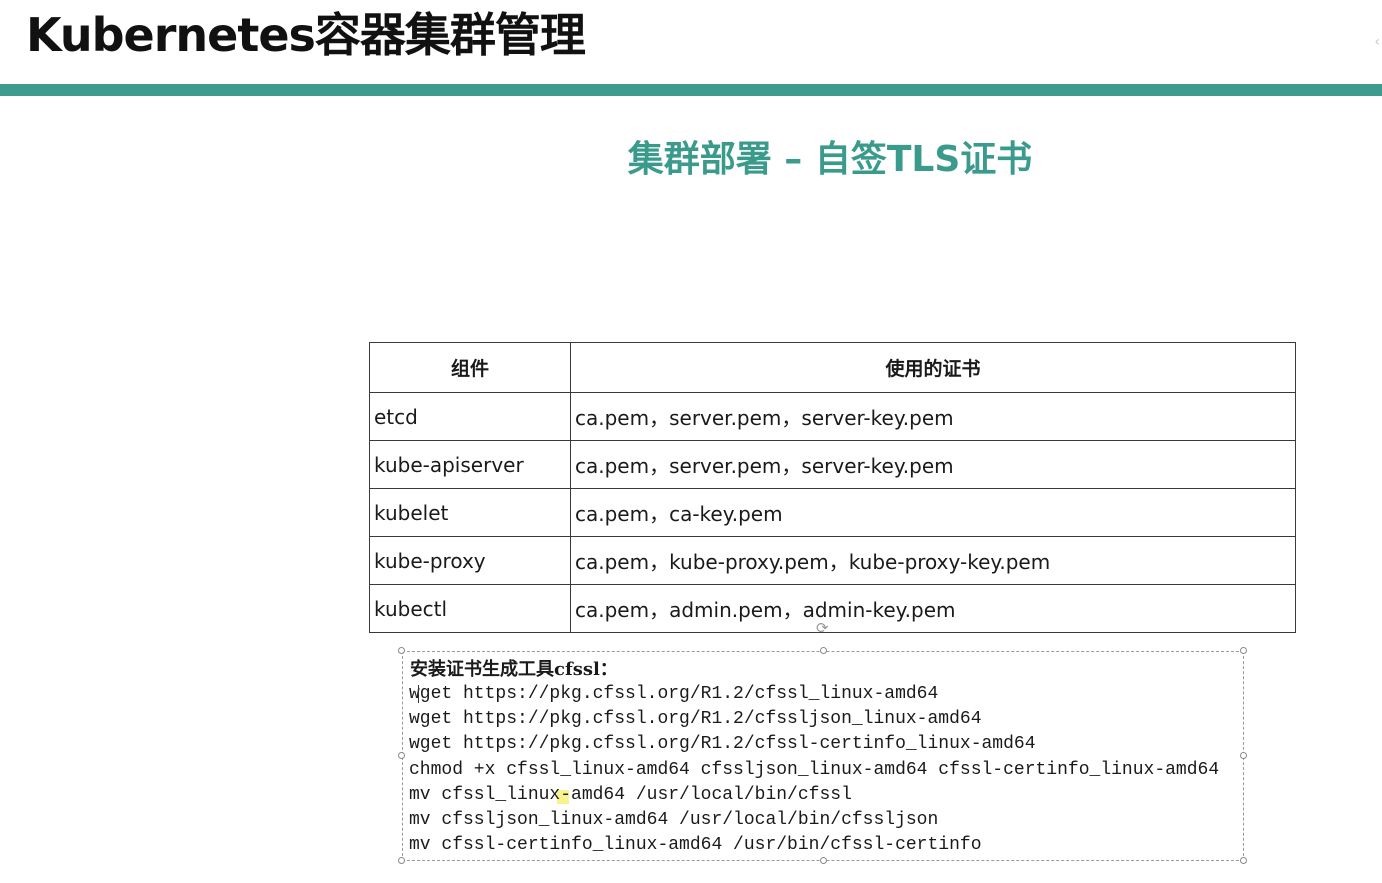 Image resolution: width=1382 pixels, height=883 pixels. I want to click on column-header-component: 组件, so click(470, 367).